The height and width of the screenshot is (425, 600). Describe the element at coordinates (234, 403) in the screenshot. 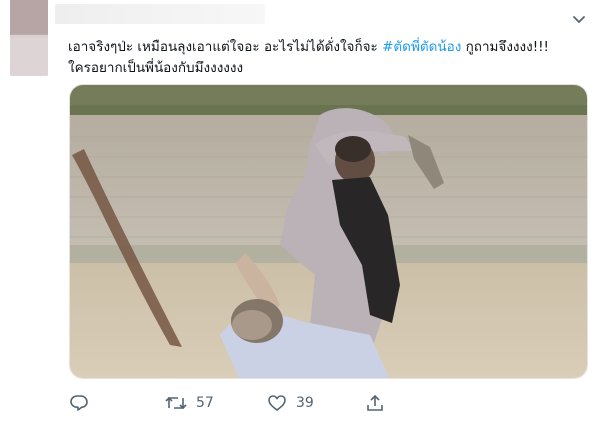

I see `tweet-actions: 57 39` at that location.